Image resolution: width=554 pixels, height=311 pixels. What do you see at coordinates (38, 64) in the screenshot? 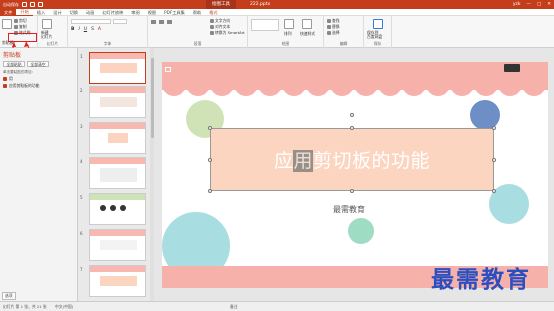
I see `clear-all-button: 全部清空` at bounding box center [38, 64].